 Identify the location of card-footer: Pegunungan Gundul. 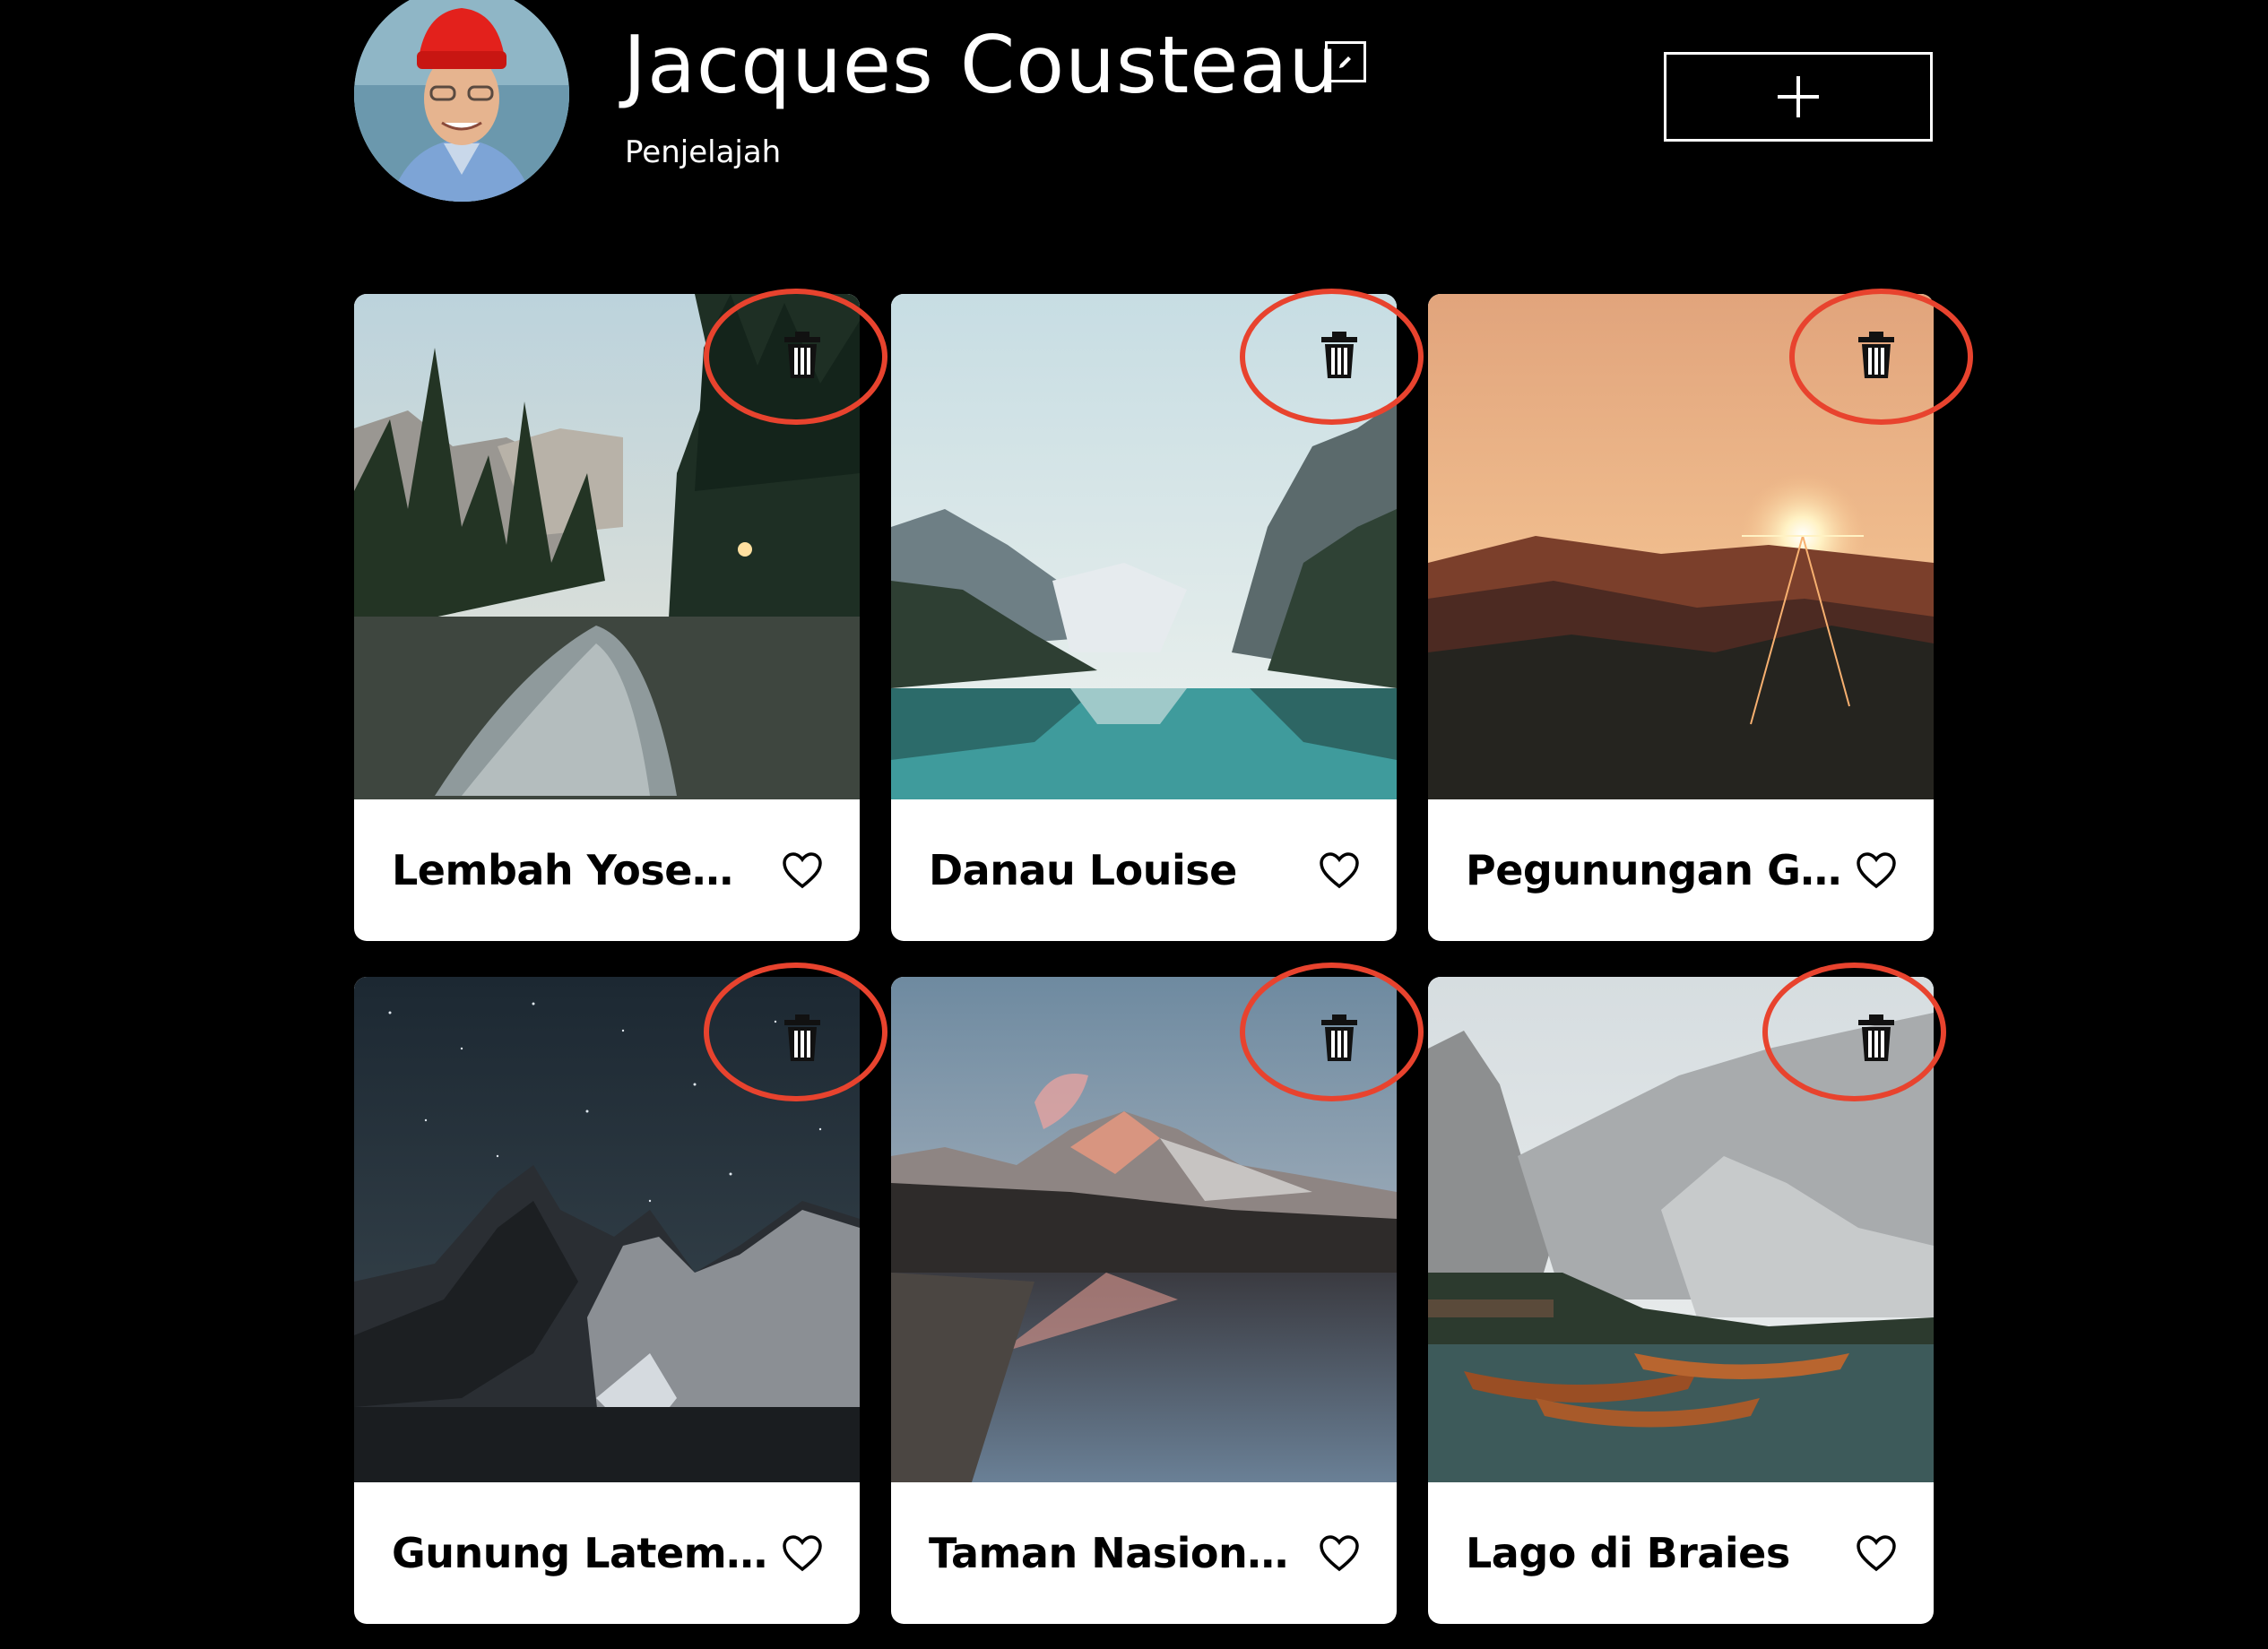
(1681, 870).